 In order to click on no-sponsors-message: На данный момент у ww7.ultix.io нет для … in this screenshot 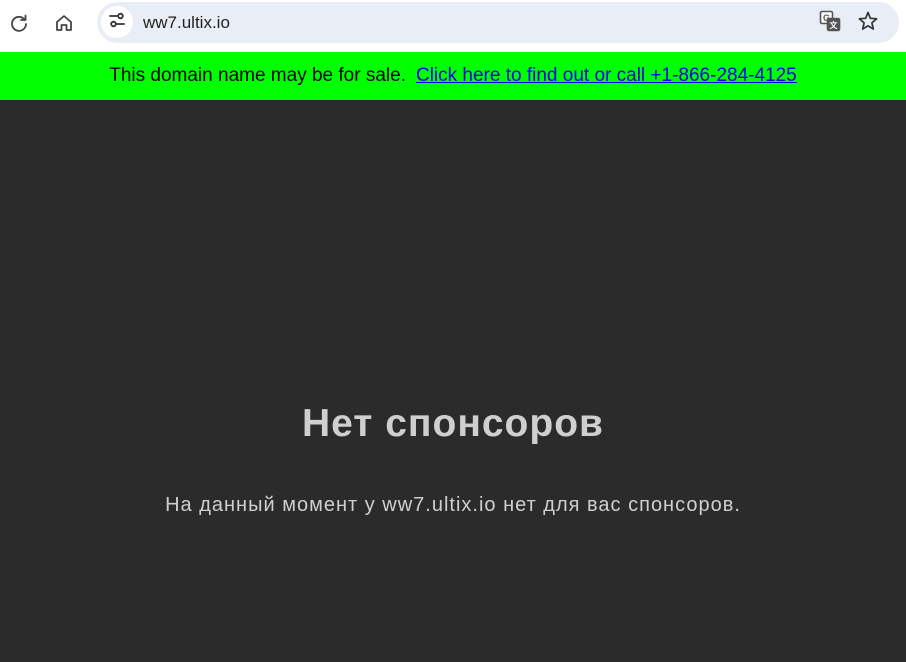, I will do `click(453, 505)`.